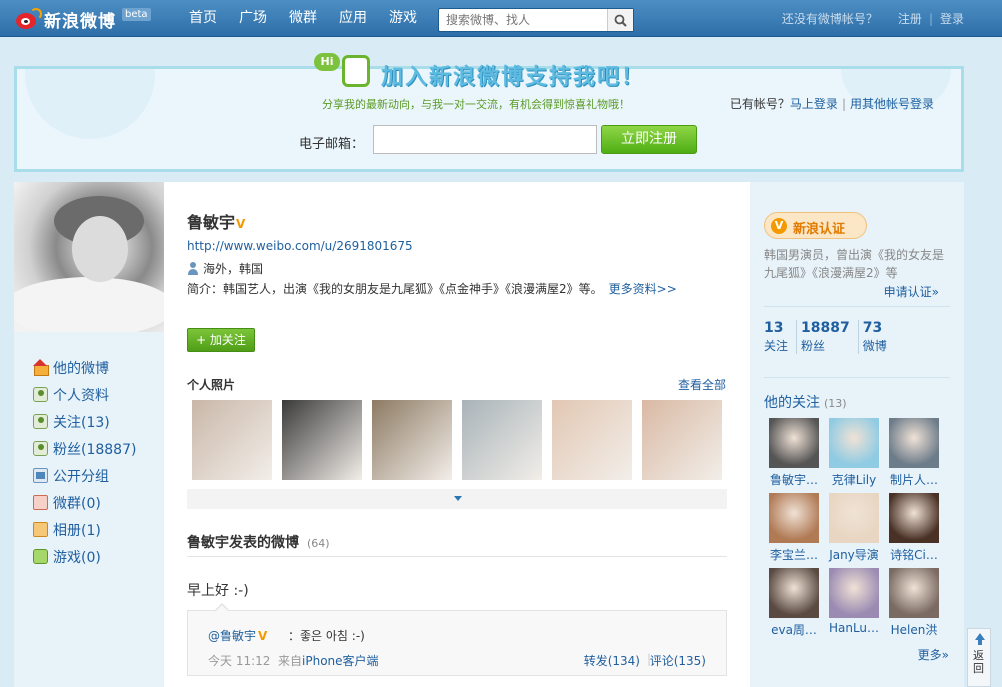 This screenshot has height=687, width=1002. What do you see at coordinates (40, 475) in the screenshot?
I see `group-icon` at bounding box center [40, 475].